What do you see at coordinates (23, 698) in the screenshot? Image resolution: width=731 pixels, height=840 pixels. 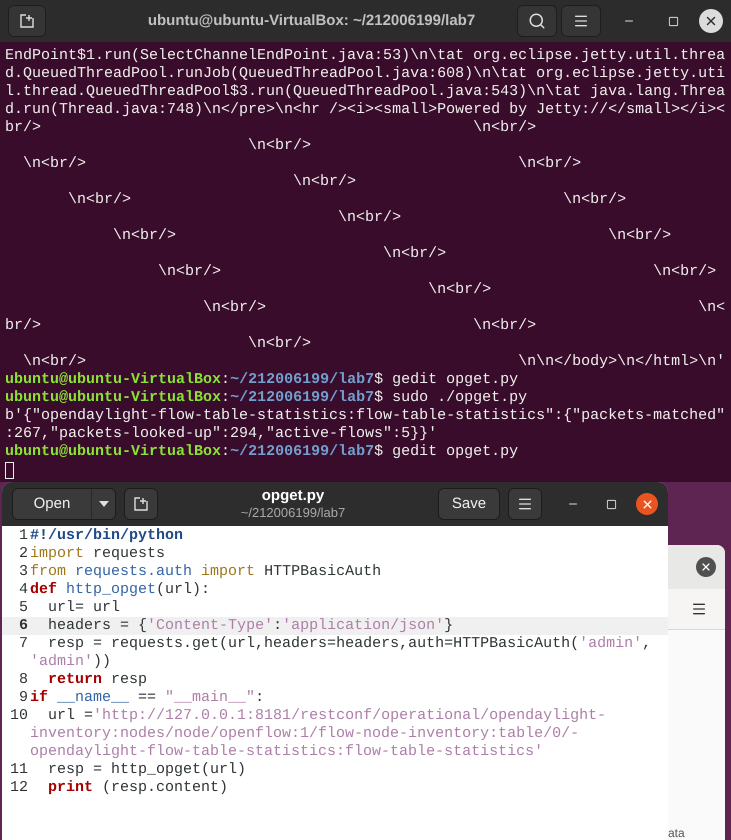 I see `line-number: 9` at bounding box center [23, 698].